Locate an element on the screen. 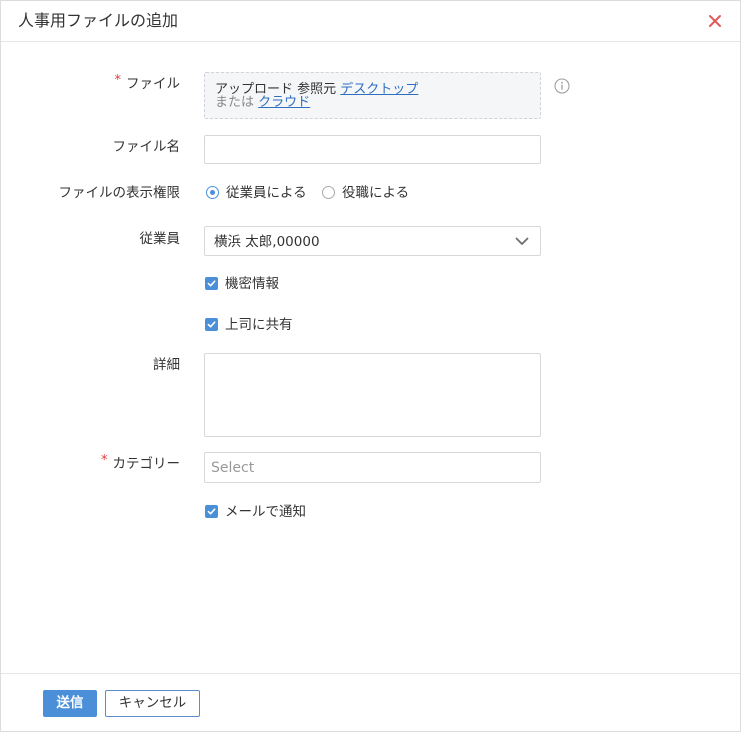 This screenshot has width=741, height=732. employee-select-value: 横浜 太郎,00000 is located at coordinates (267, 242).